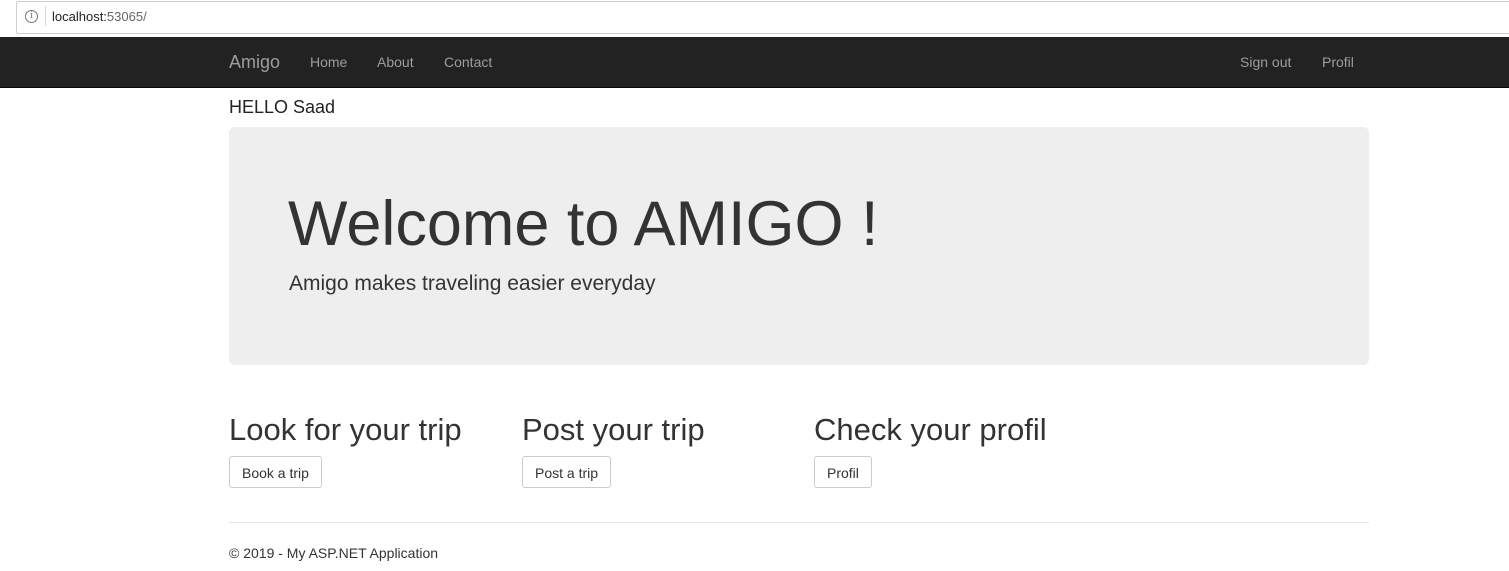  I want to click on navbar-brand: Amigo, so click(254, 62).